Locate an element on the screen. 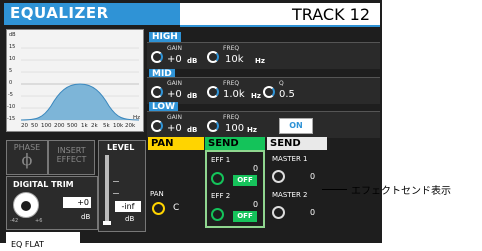 The height and width of the screenshot is (251, 482). master2-label: MASTER 2 is located at coordinates (290, 195).